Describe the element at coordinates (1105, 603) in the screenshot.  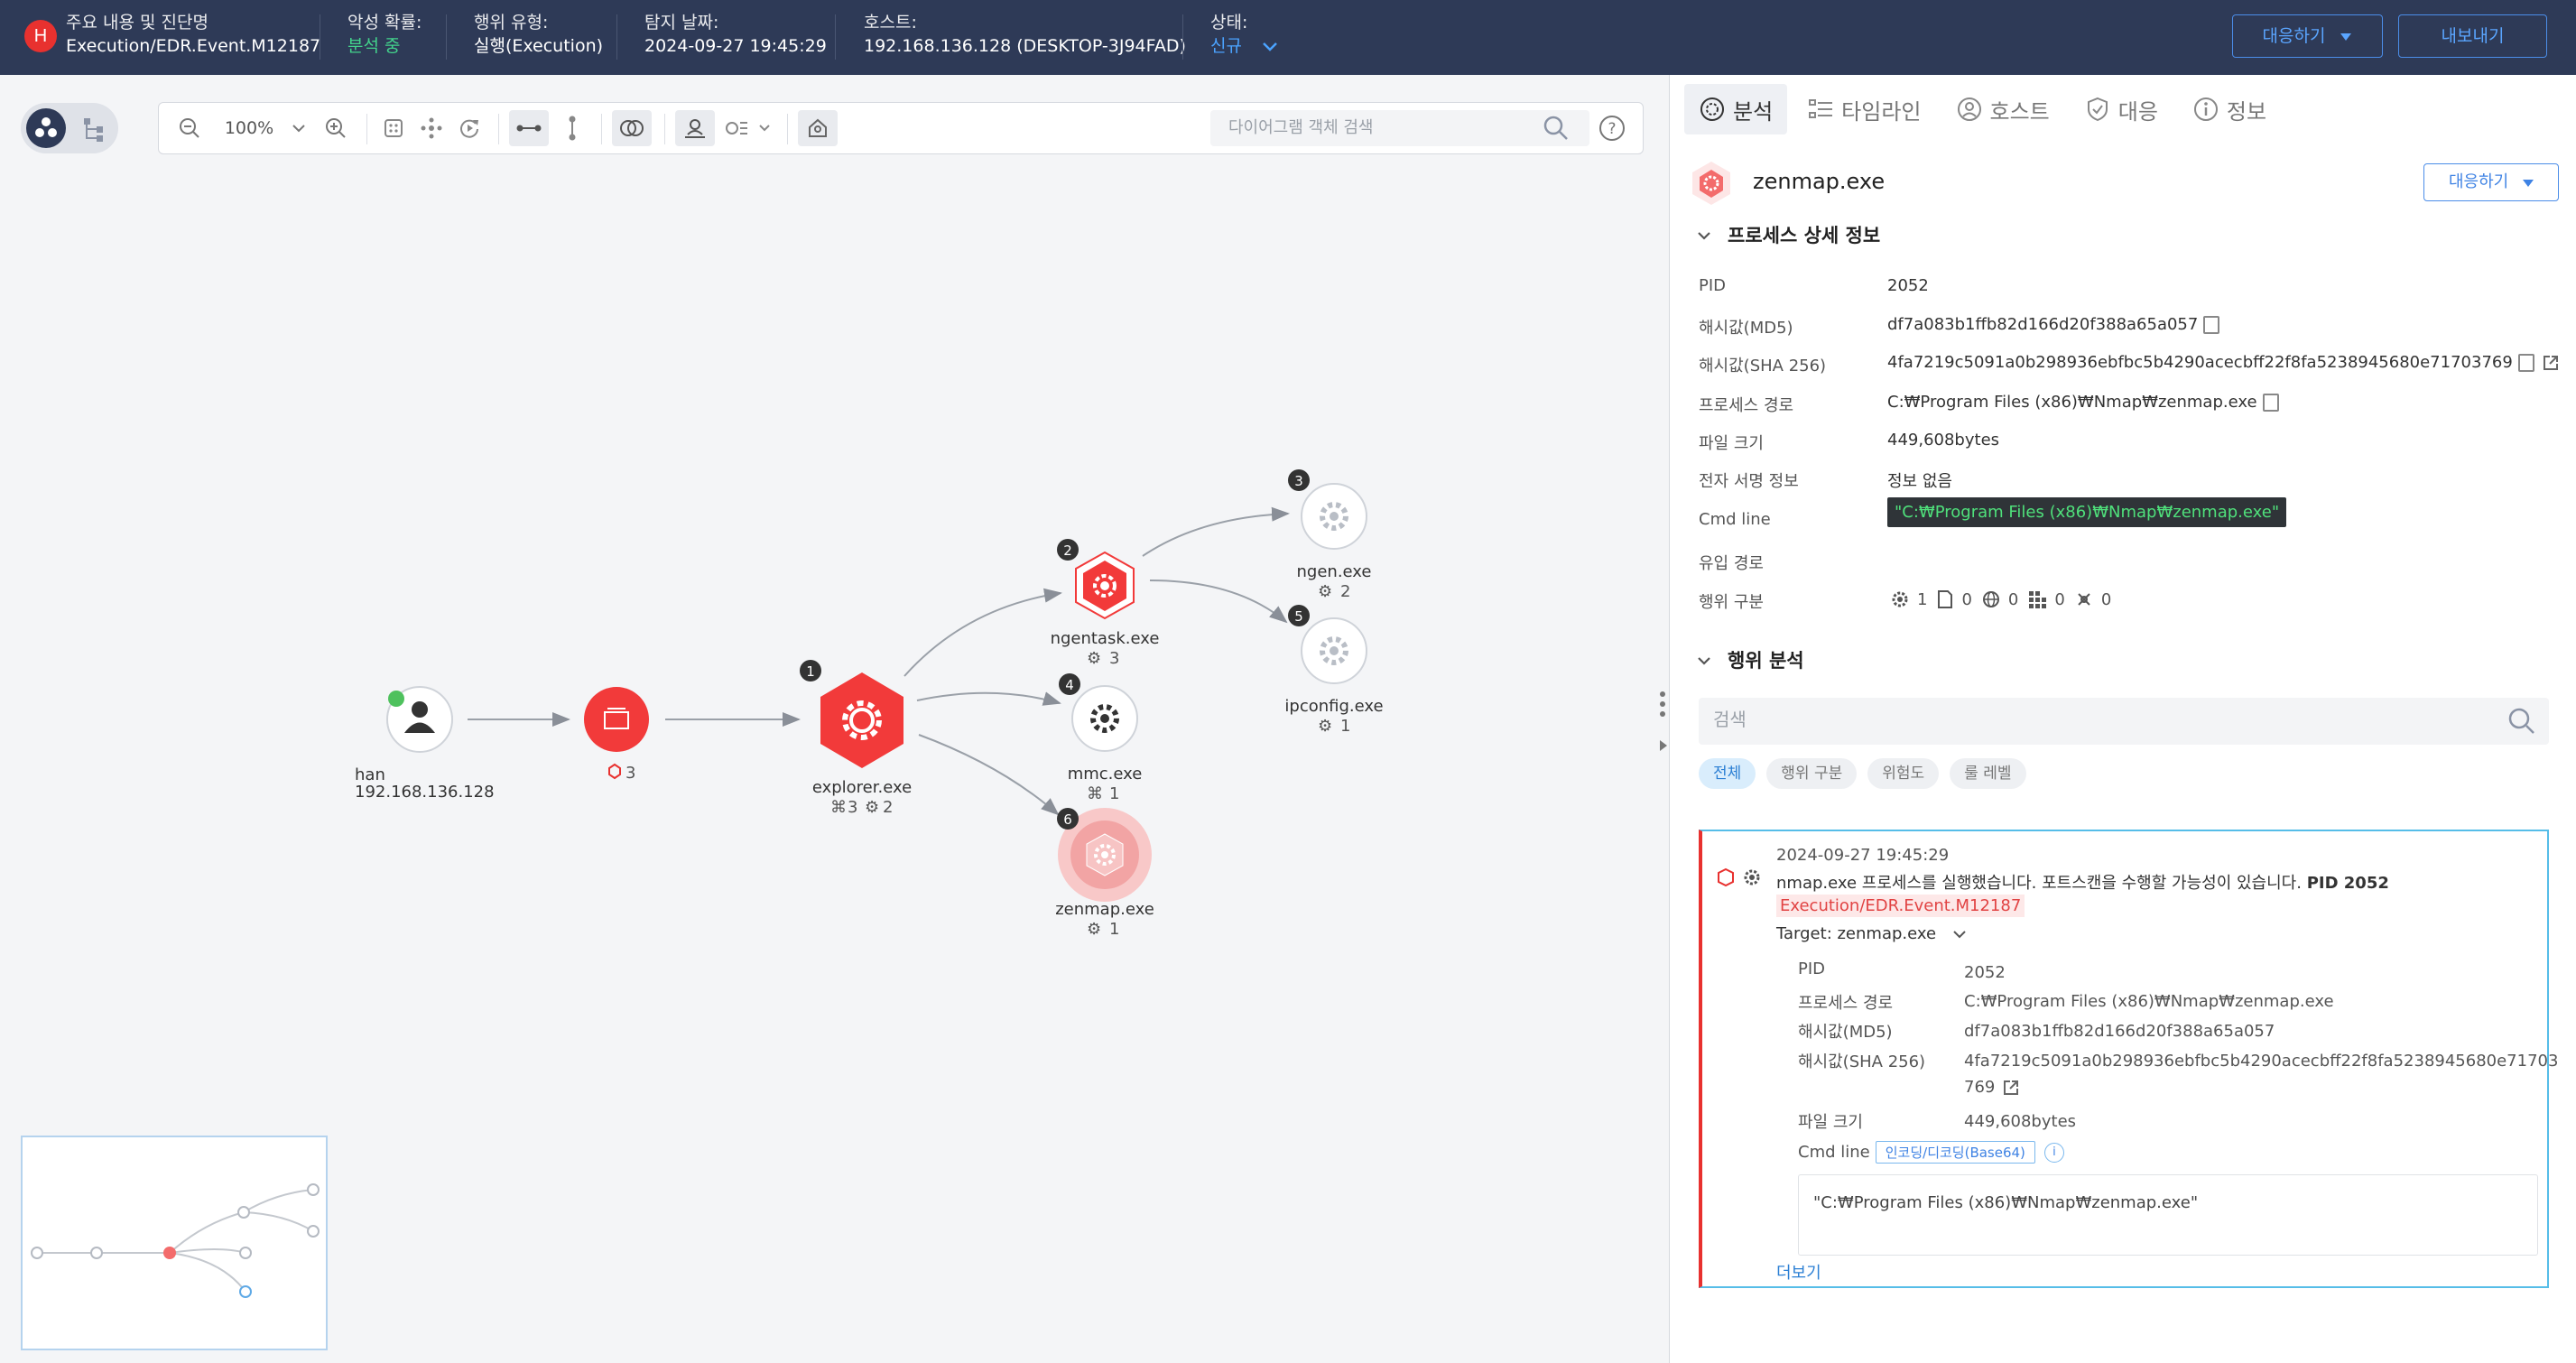
I see `node-ngentask: 2 ngentask.exe ⚙ 3` at that location.